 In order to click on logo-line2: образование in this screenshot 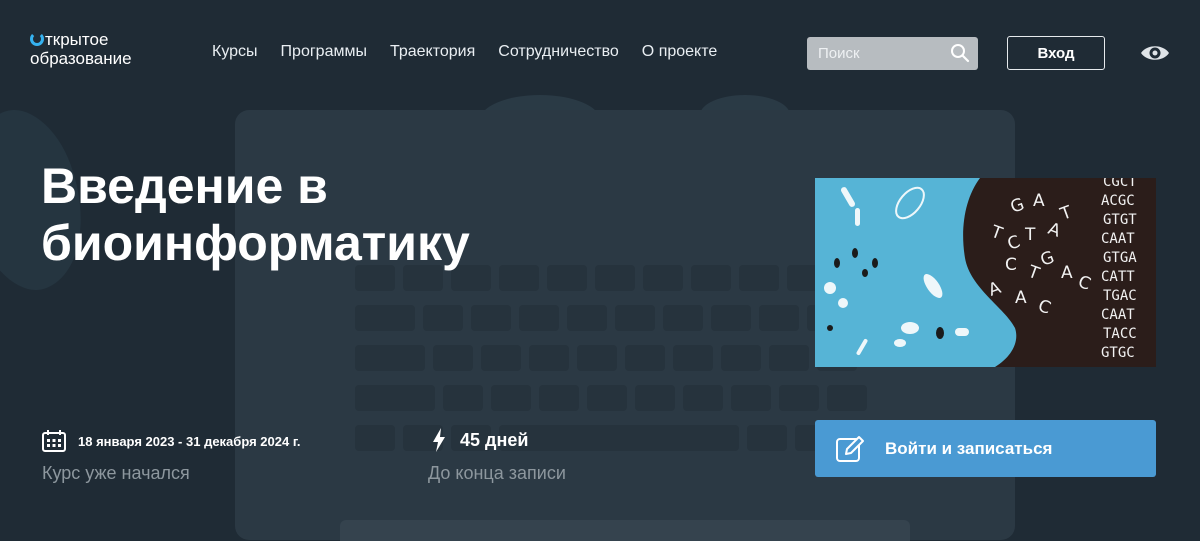, I will do `click(81, 58)`.